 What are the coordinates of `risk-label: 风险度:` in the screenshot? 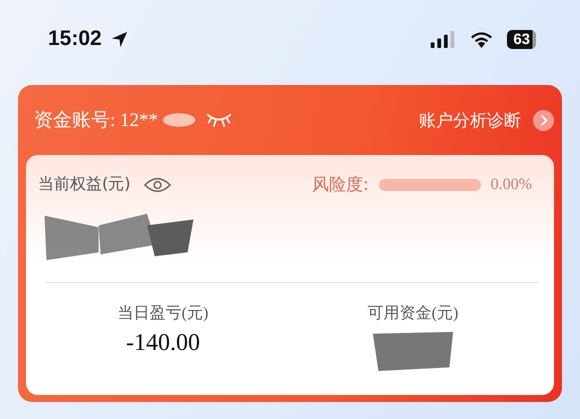 It's located at (340, 185).